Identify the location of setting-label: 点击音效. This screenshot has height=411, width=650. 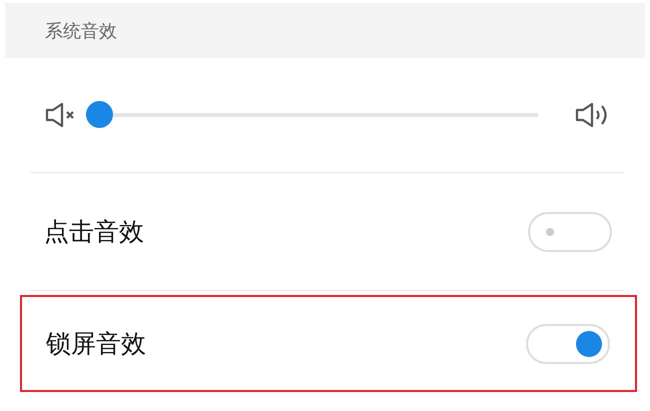
(94, 232).